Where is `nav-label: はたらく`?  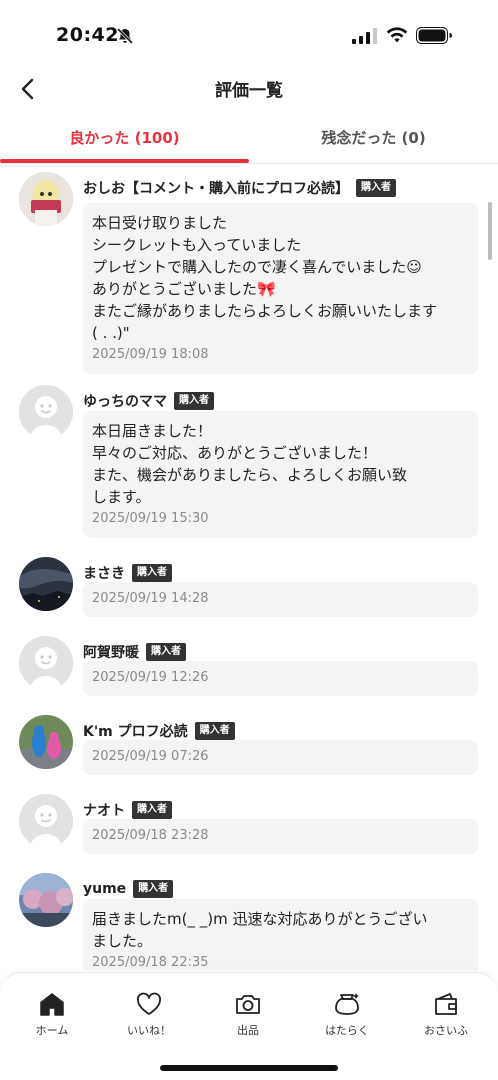
nav-label: はたらく is located at coordinates (347, 1030).